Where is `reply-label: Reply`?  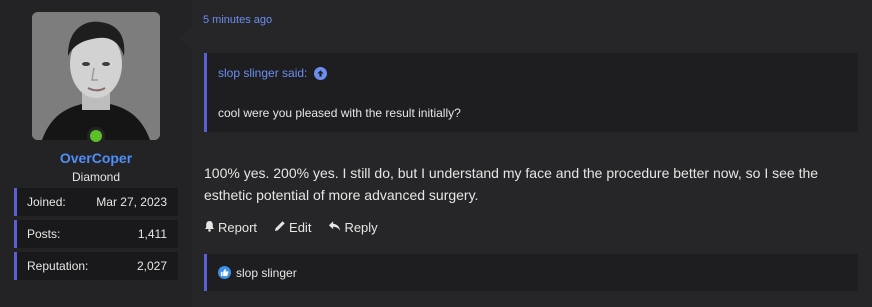
reply-label: Reply is located at coordinates (361, 227).